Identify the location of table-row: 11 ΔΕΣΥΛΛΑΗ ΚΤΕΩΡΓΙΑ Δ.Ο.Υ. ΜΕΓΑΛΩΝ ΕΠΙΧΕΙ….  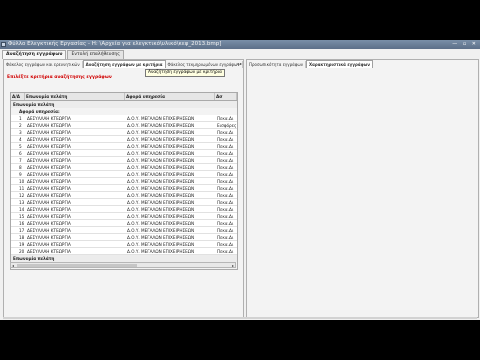
(124, 188).